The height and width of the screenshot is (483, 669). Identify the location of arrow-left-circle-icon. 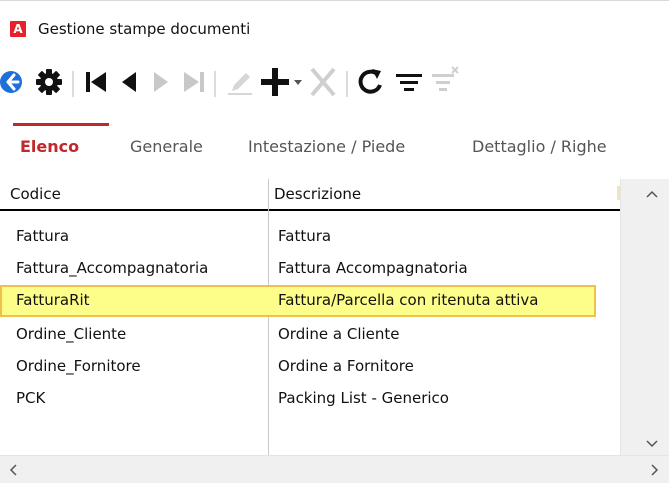
(11, 82).